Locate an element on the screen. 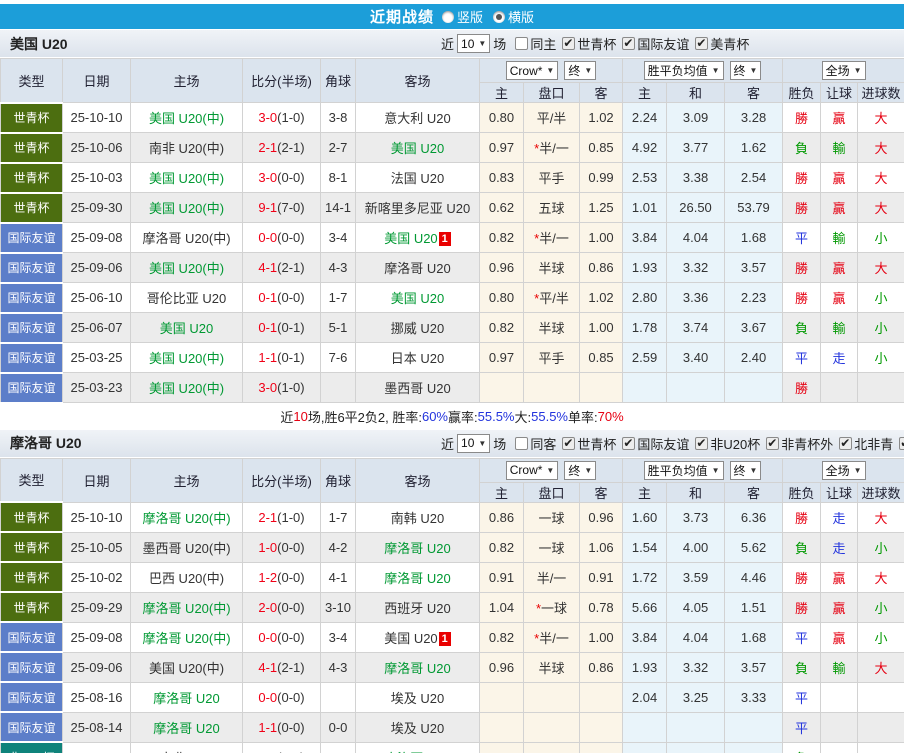 This screenshot has height=753, width=904. filter-option: 同主 is located at coordinates (532, 43).